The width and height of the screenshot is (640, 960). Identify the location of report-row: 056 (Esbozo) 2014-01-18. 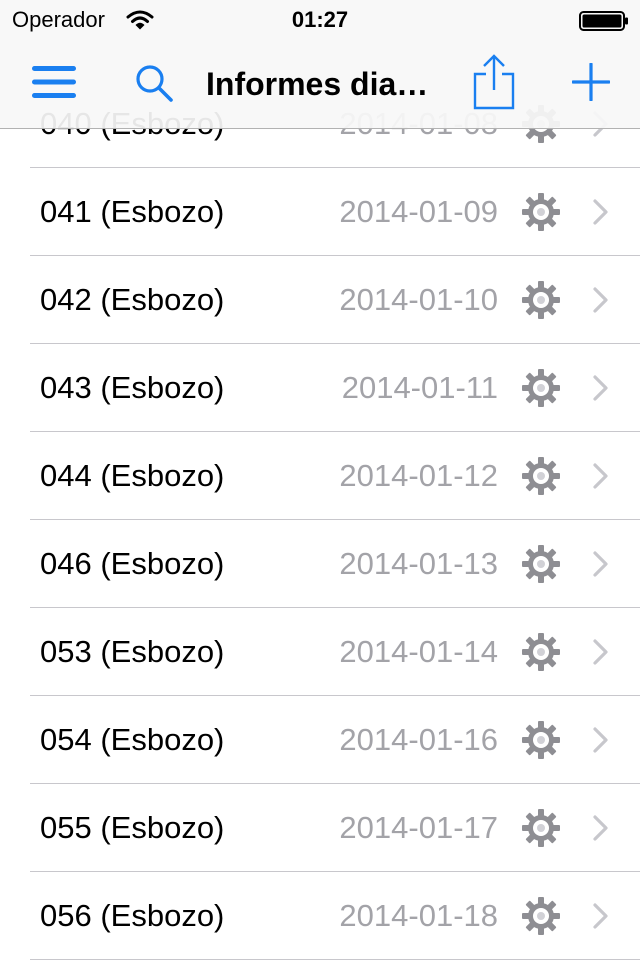
(320, 916).